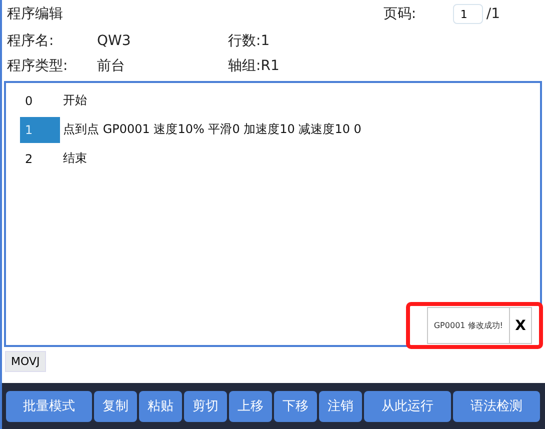 Image resolution: width=545 pixels, height=429 pixels. I want to click on toolbar-button: 下移, so click(295, 406).